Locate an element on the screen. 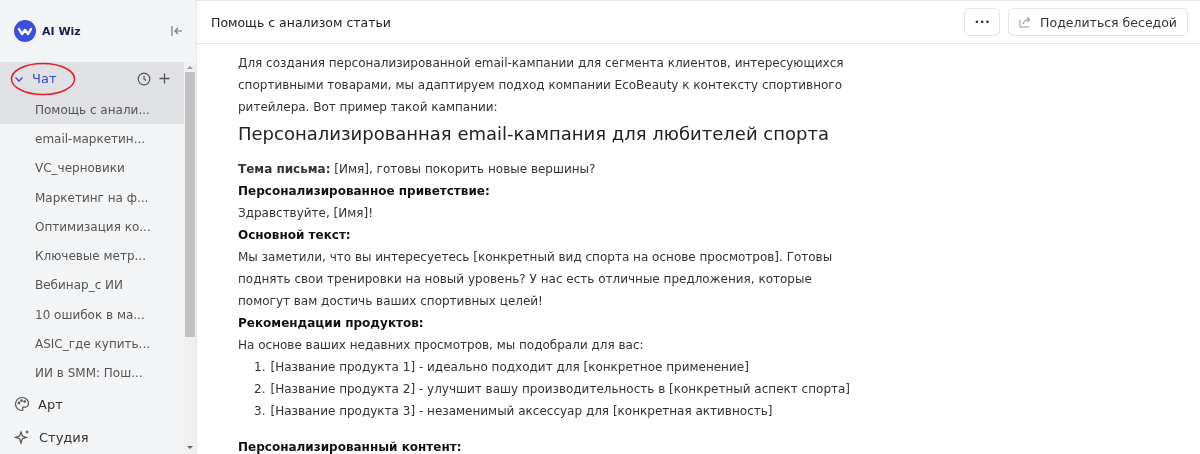 The image size is (1200, 454). app-name: AI Wiz is located at coordinates (62, 31).